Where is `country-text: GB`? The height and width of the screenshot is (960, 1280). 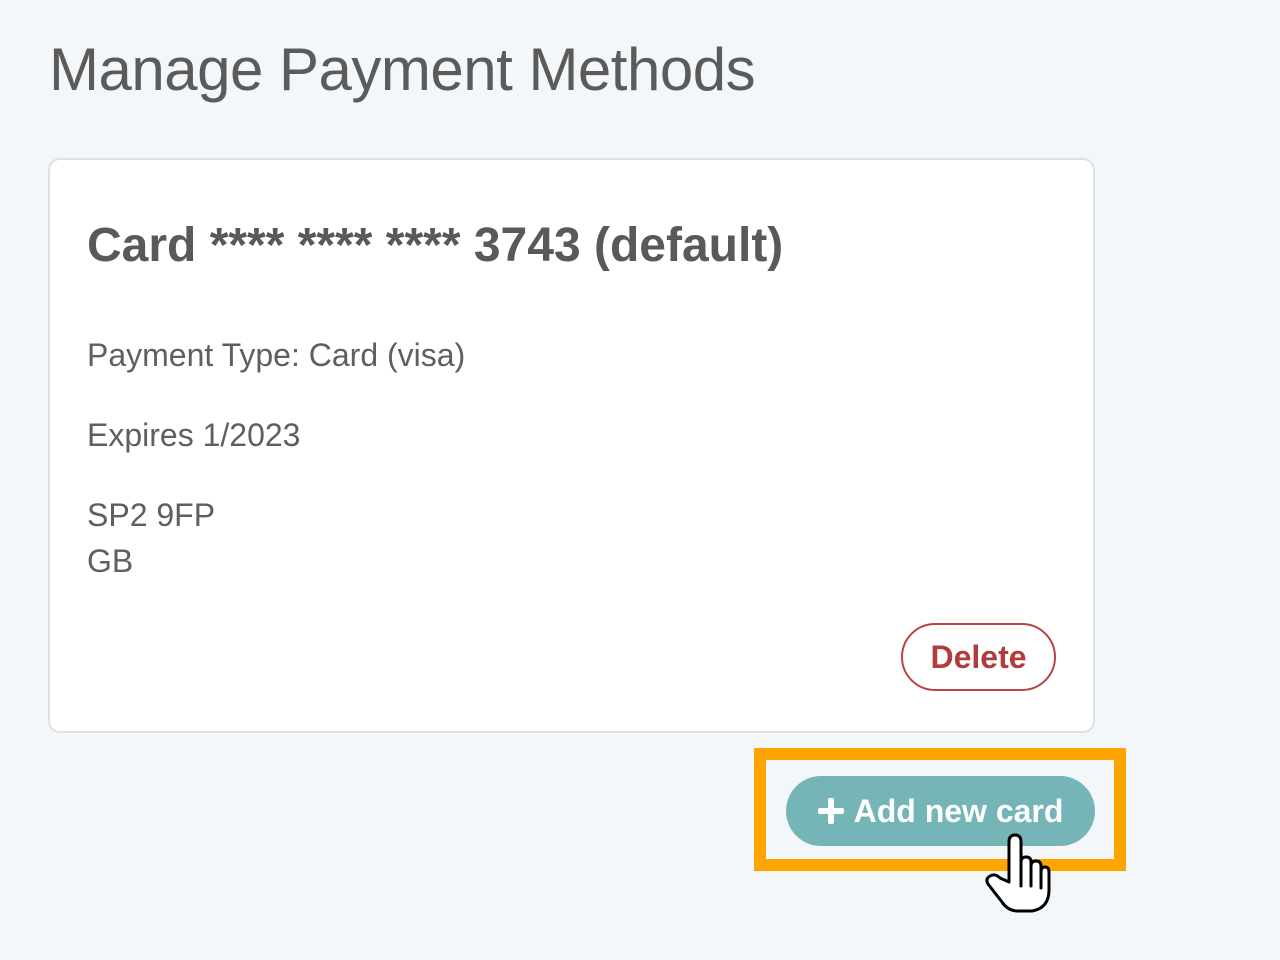 country-text: GB is located at coordinates (110, 561).